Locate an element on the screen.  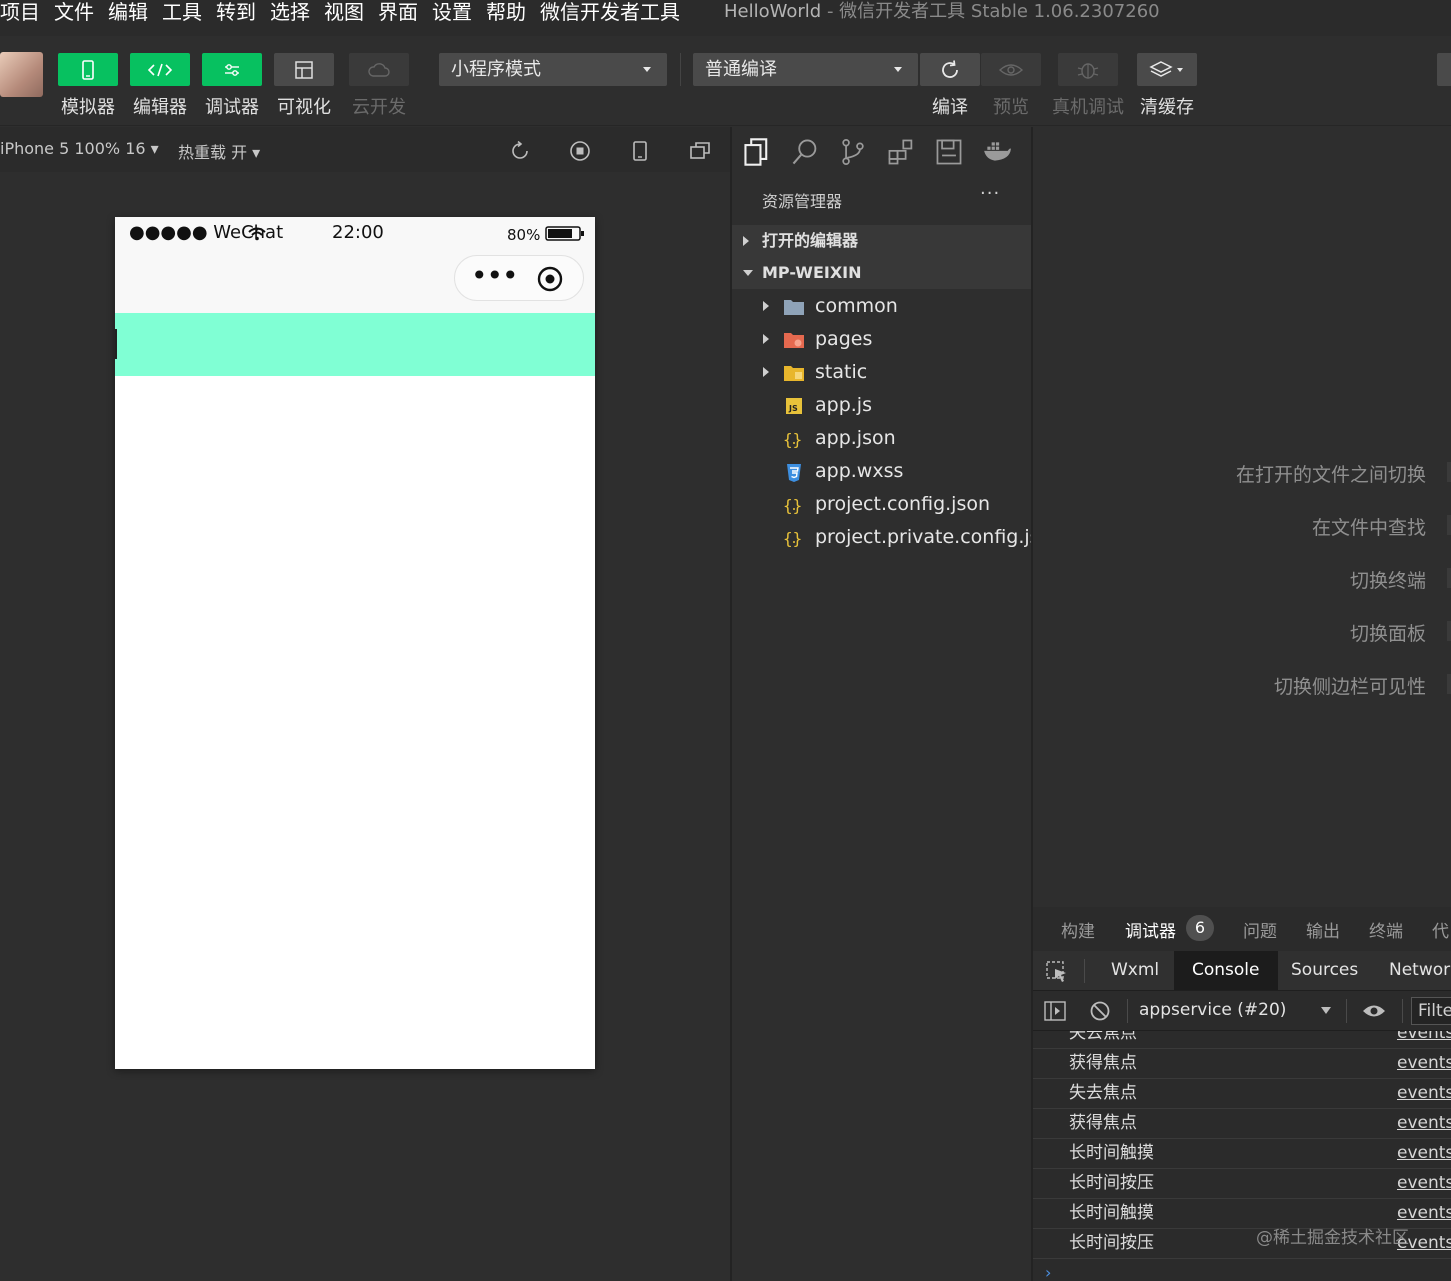
remote-debug-button is located at coordinates (1088, 69).